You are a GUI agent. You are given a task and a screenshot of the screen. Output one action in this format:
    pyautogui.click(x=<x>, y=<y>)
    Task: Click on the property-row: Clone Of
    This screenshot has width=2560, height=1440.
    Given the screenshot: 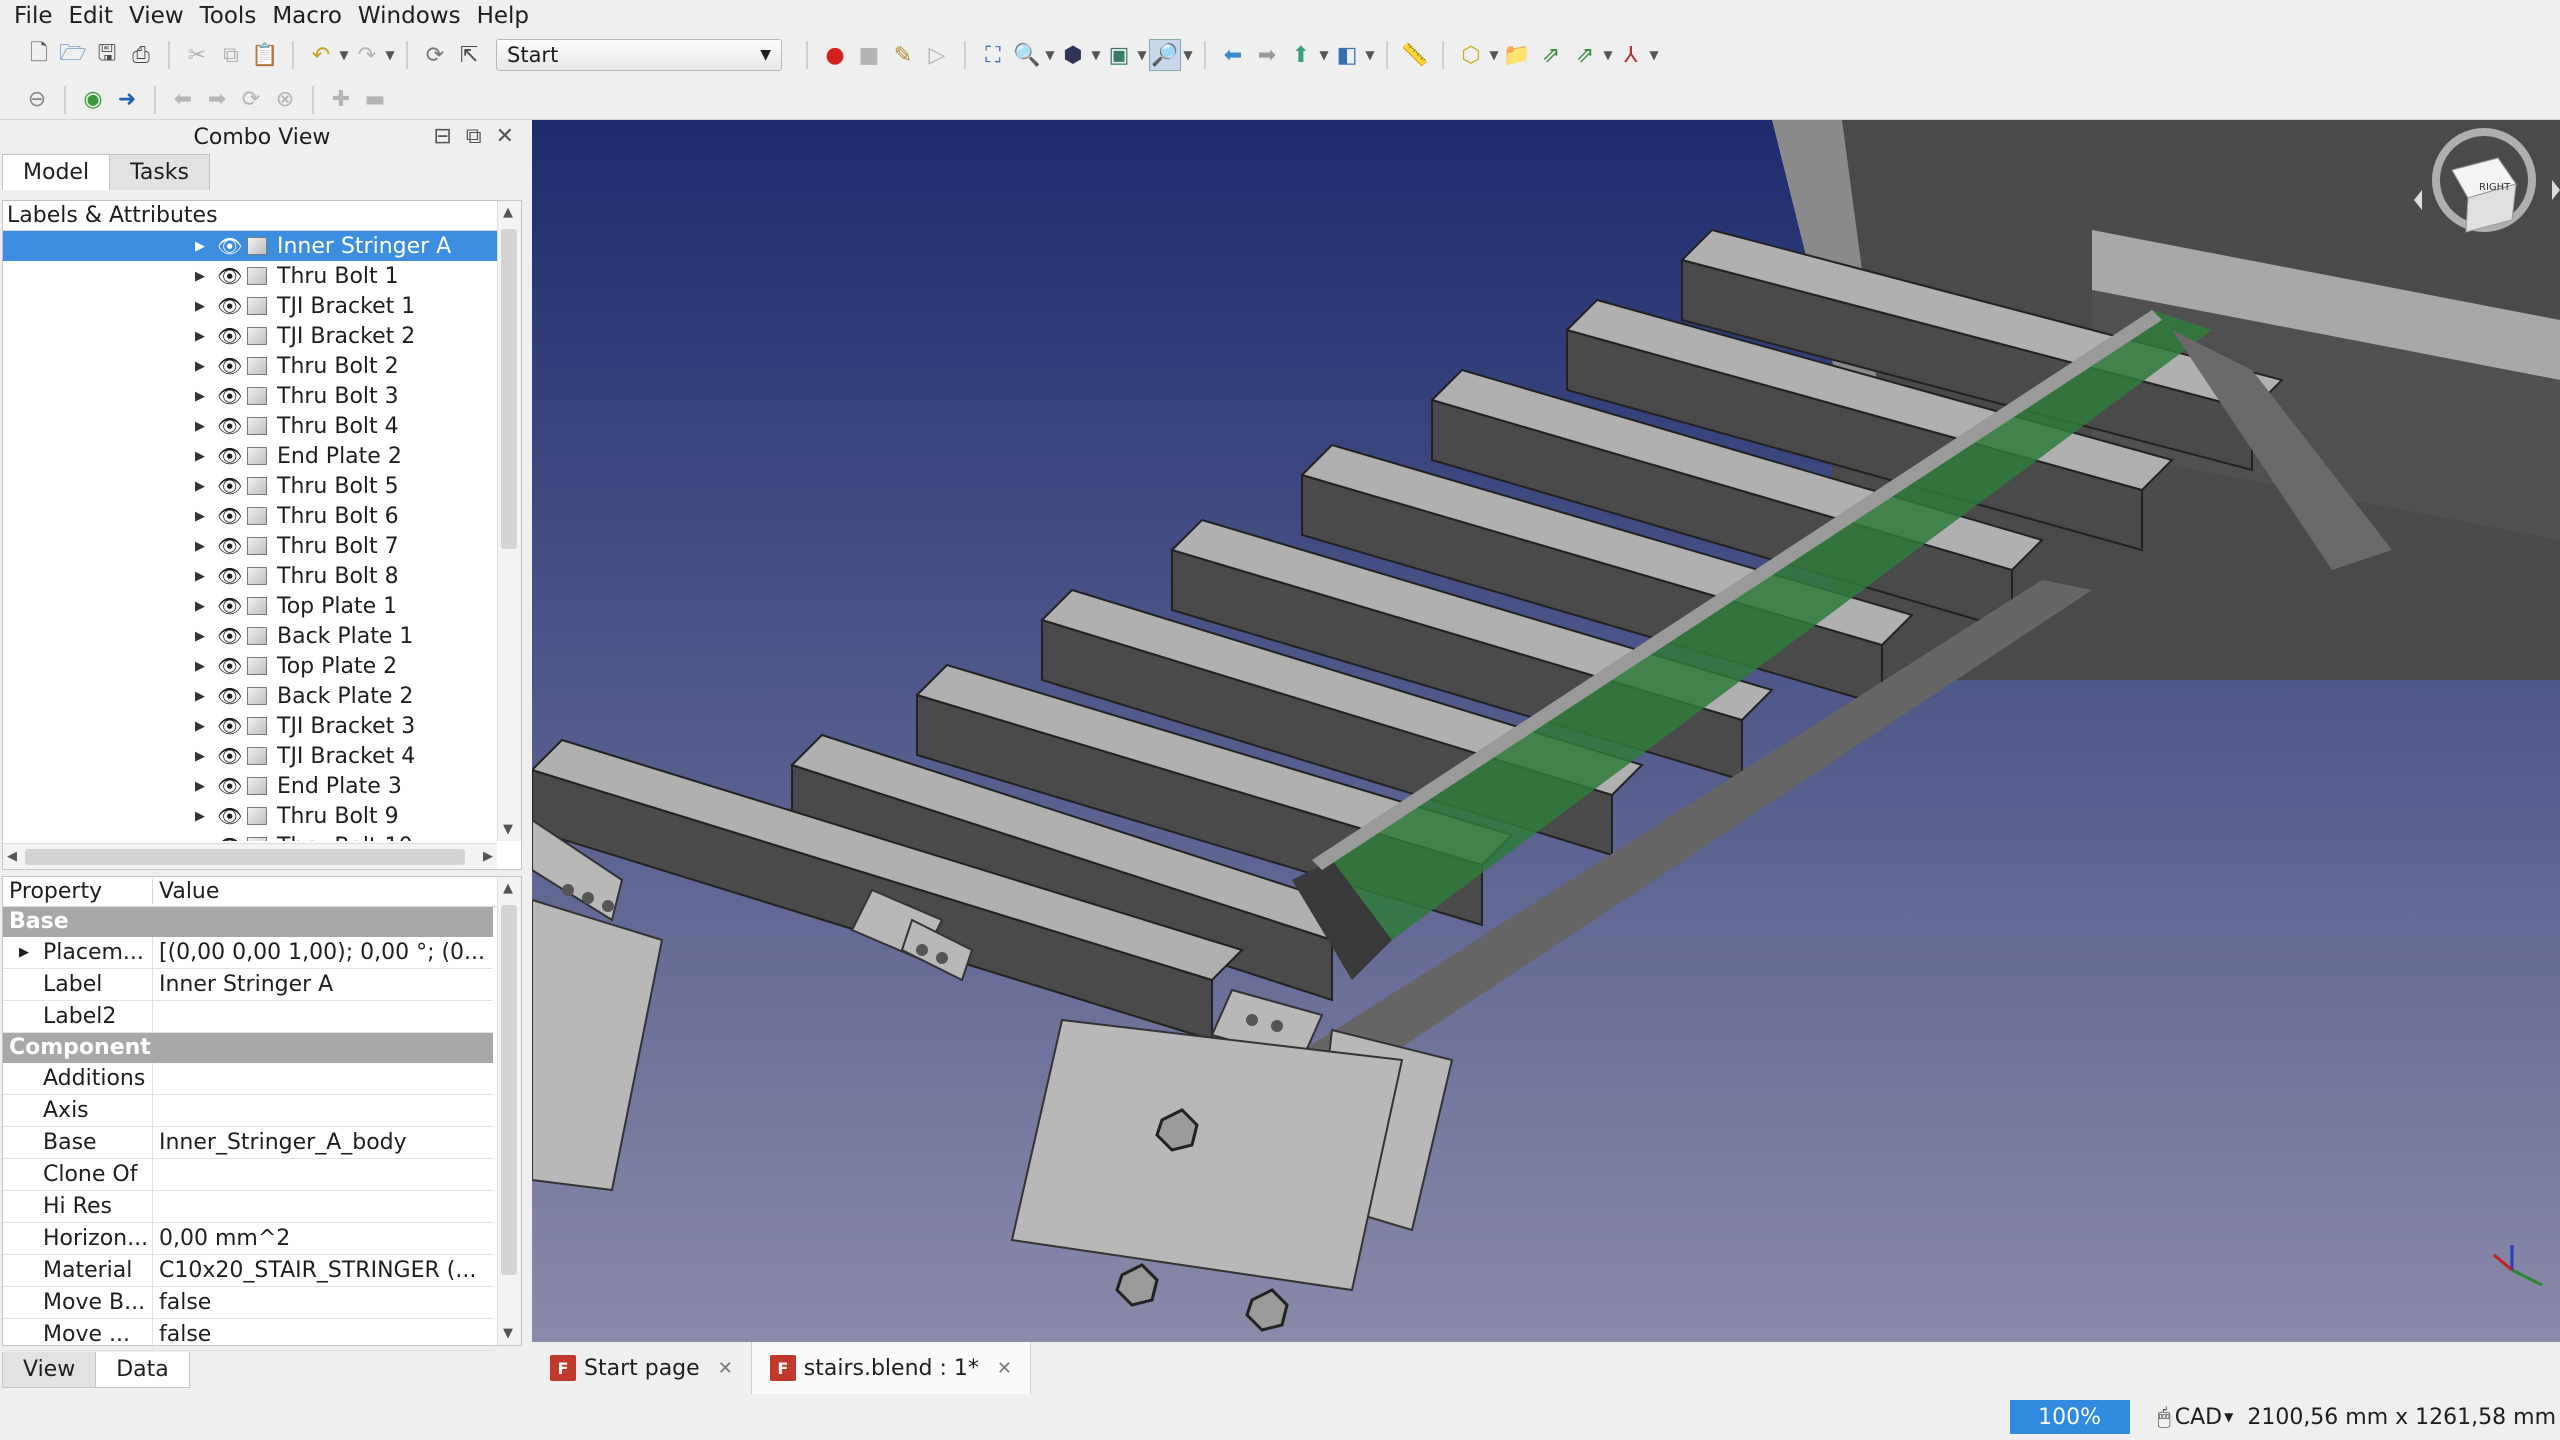 What is the action you would take?
    pyautogui.click(x=248, y=1175)
    